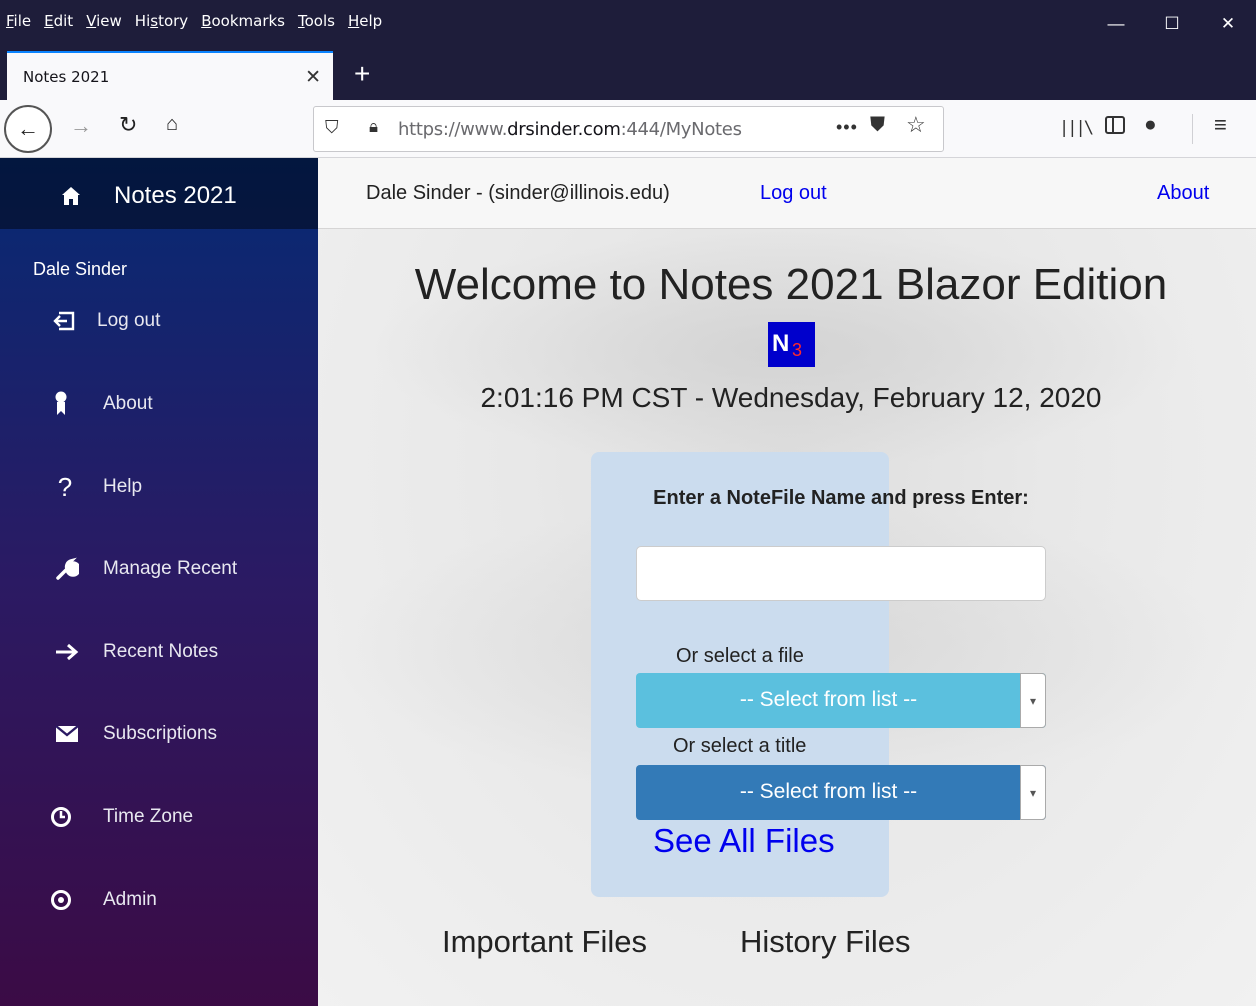 Image resolution: width=1256 pixels, height=1006 pixels. What do you see at coordinates (170, 568) in the screenshot?
I see `sidebar-item-label: Manage Recent` at bounding box center [170, 568].